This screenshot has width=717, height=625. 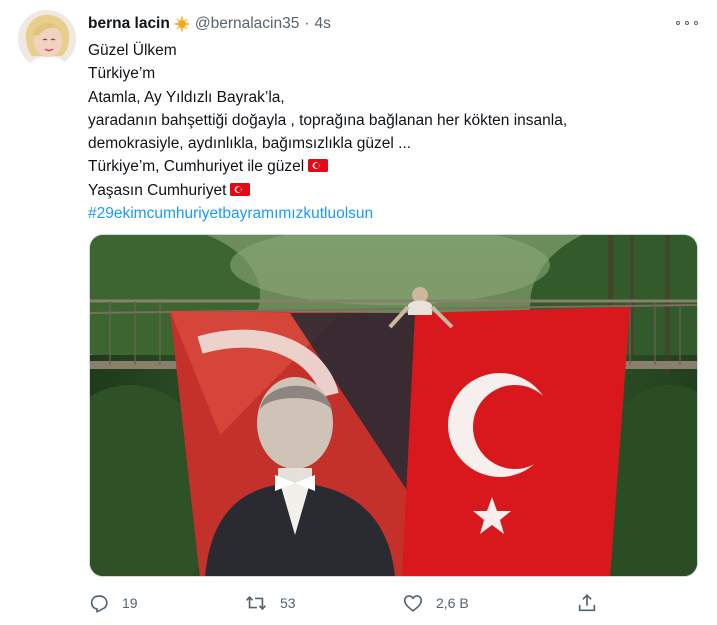 What do you see at coordinates (393, 166) in the screenshot?
I see `tweet-line-with-flag: Türkiye’m, Cumhuriyet ile güzel` at bounding box center [393, 166].